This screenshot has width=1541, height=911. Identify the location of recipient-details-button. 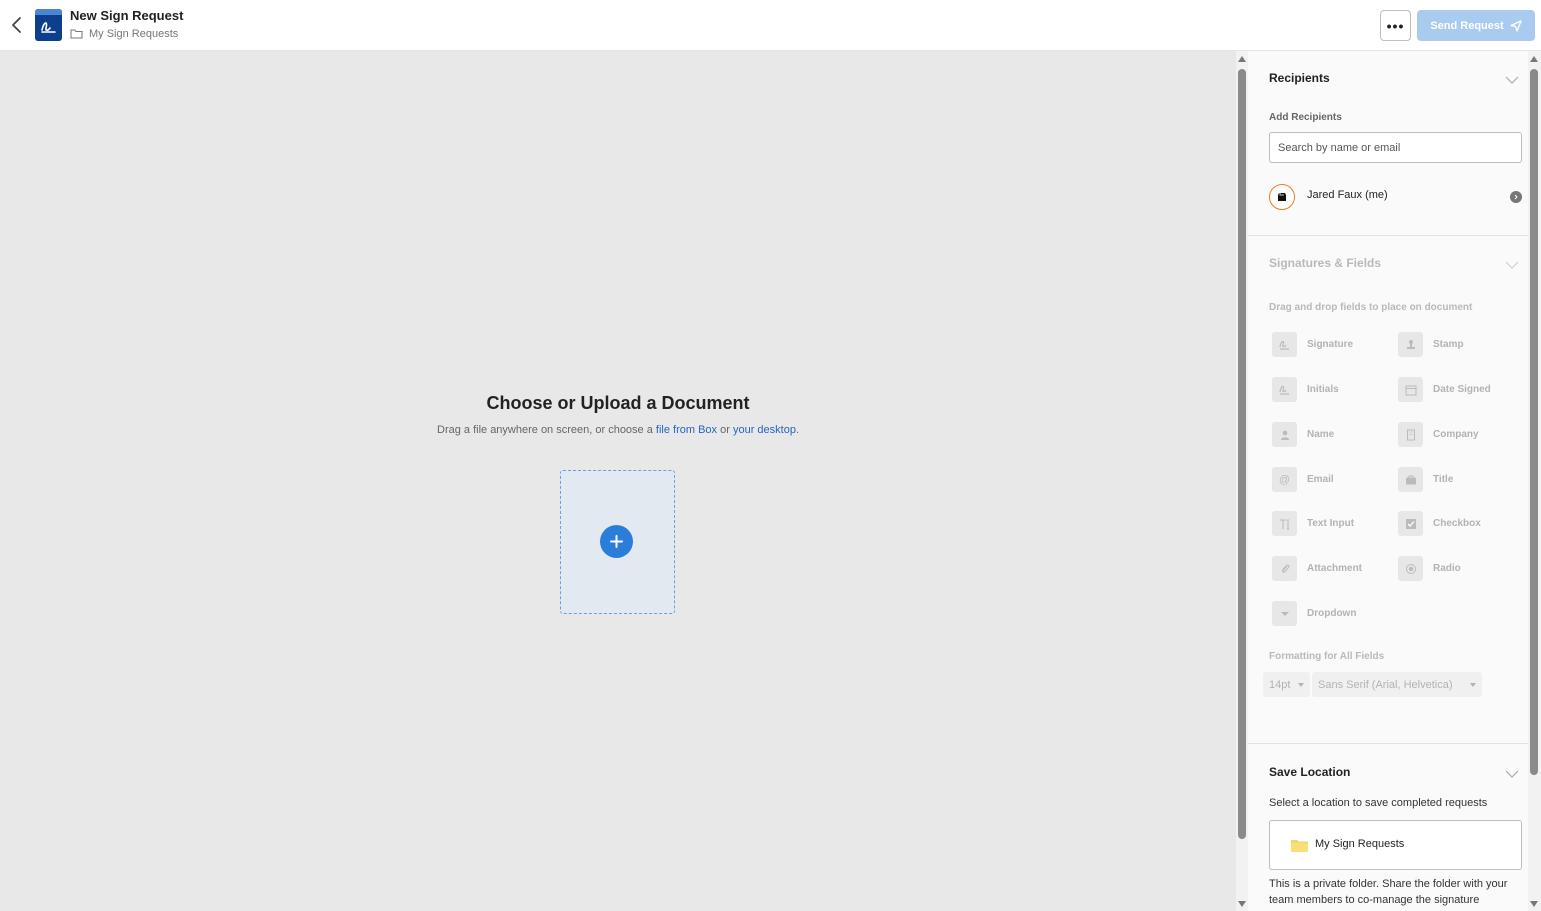
(1516, 197).